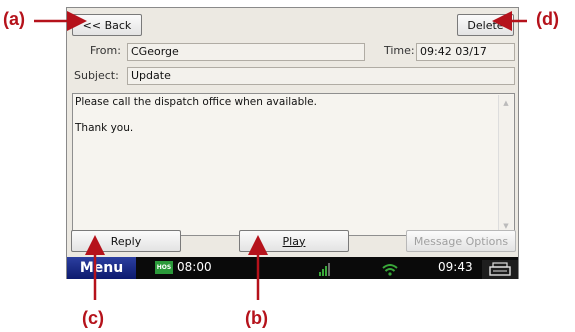 This screenshot has width=575, height=332. I want to click on annotation-b: (b), so click(256, 318).